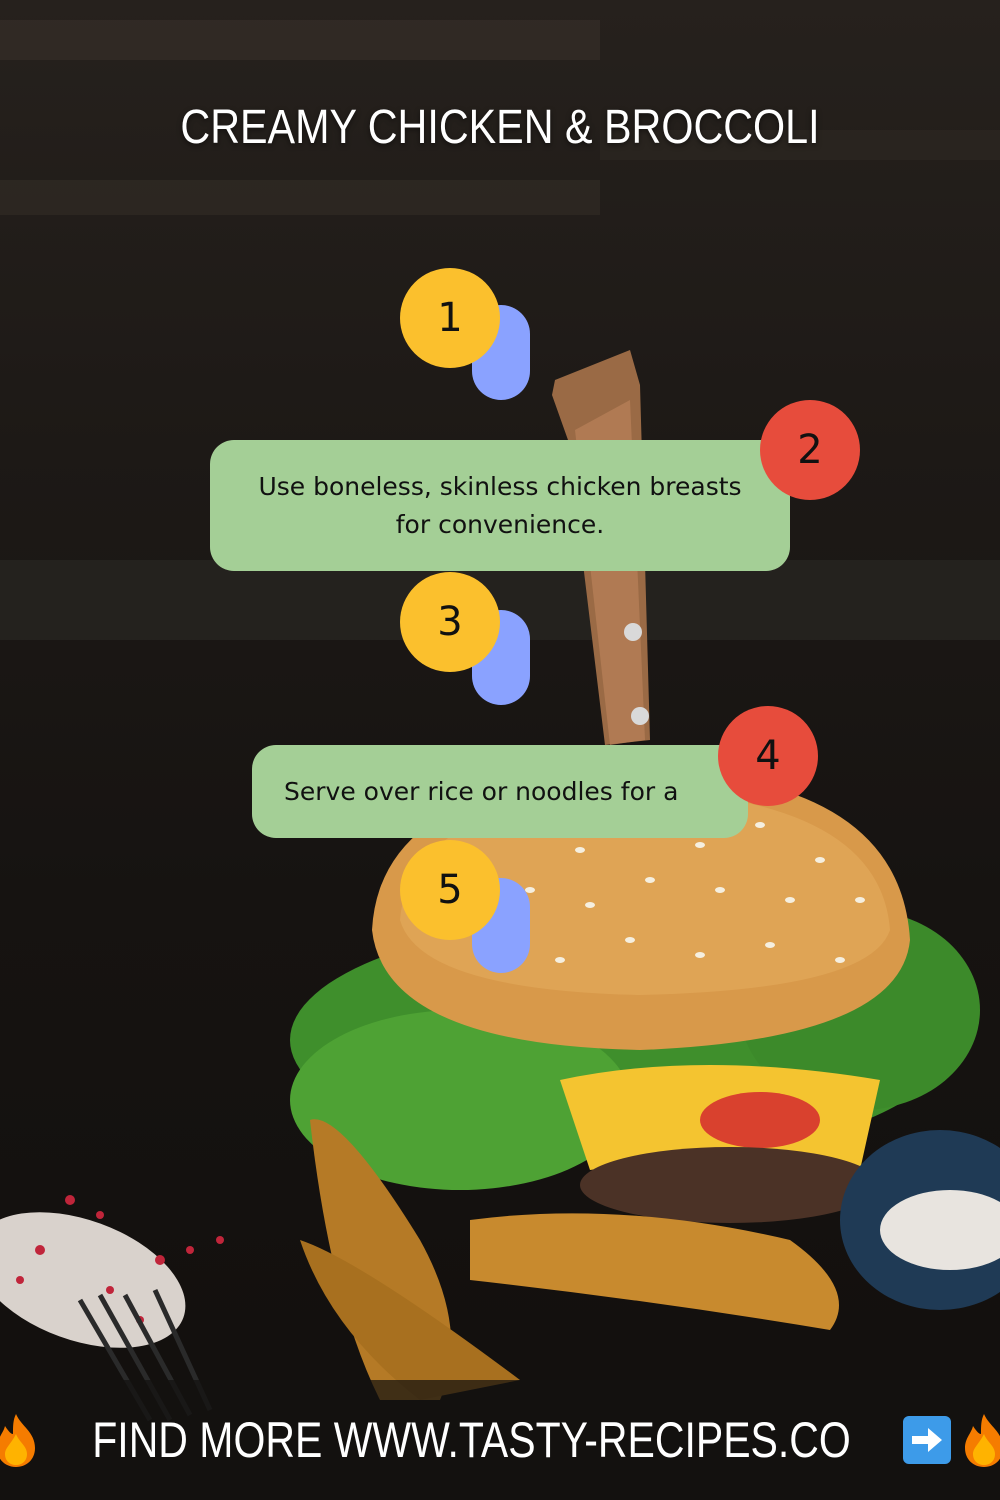  I want to click on step-2-badge: 2, so click(810, 450).